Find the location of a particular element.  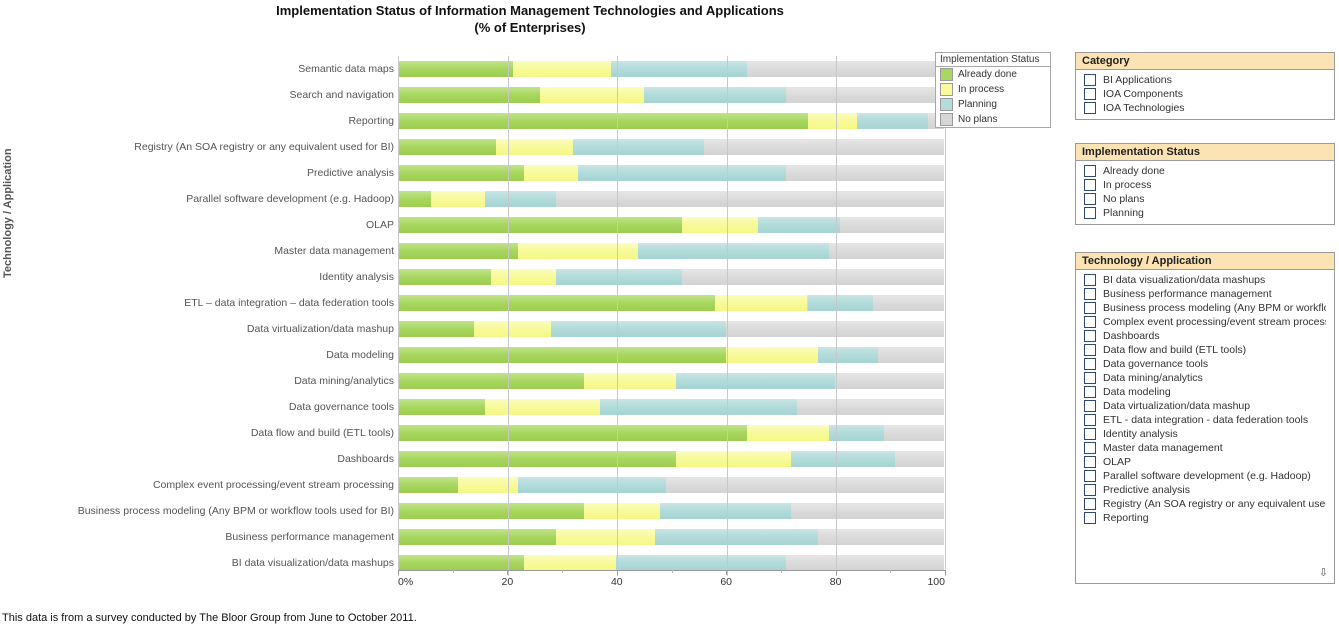

scroll-down-icon: ⇩ is located at coordinates (1323, 573).